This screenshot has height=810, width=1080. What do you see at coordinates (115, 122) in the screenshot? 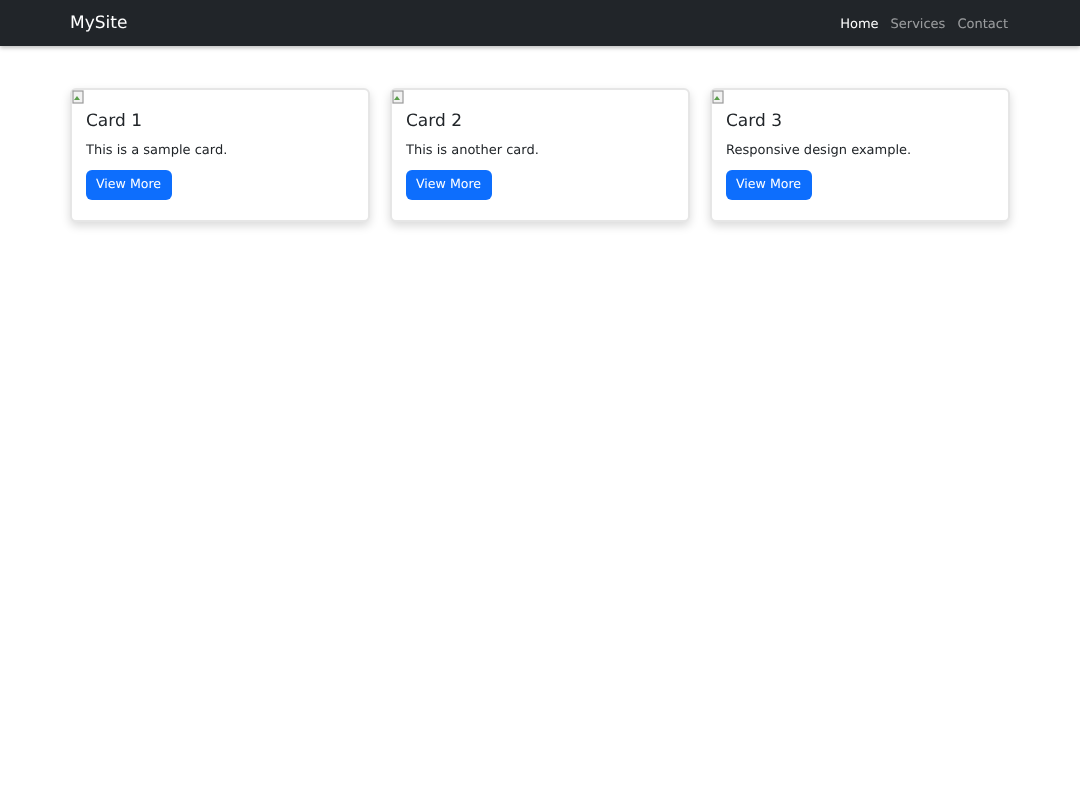
I see `card-title: Card 1` at bounding box center [115, 122].